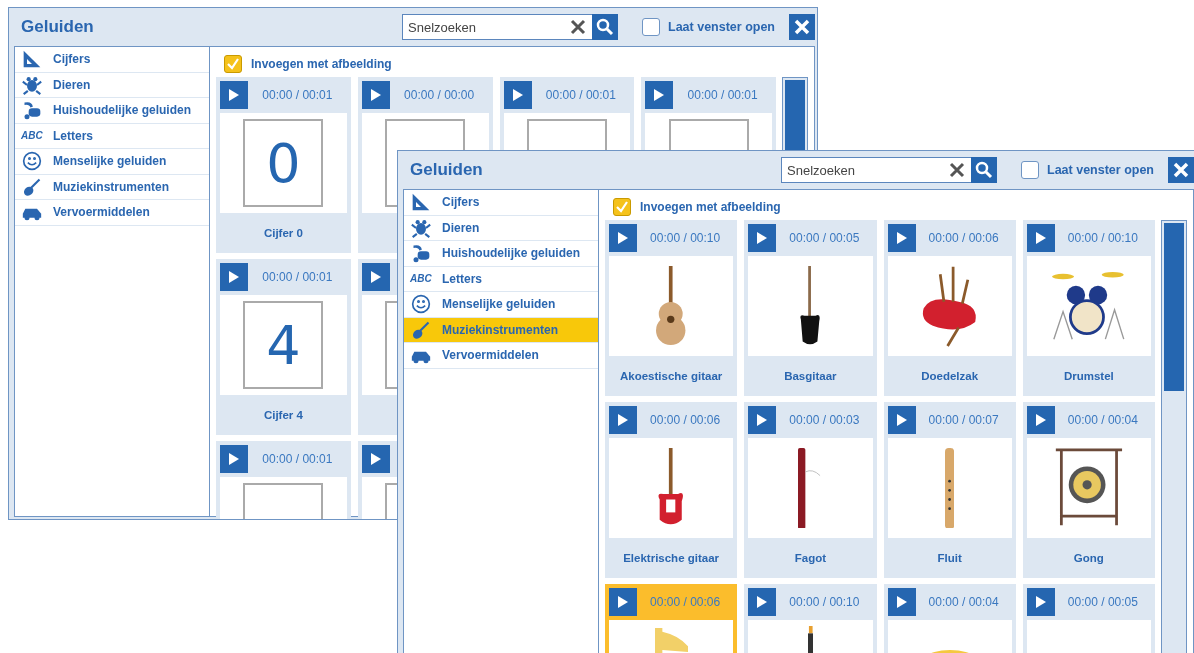  What do you see at coordinates (963, 420) in the screenshot?
I see `playback-time: 00:00 / 00:07` at bounding box center [963, 420].